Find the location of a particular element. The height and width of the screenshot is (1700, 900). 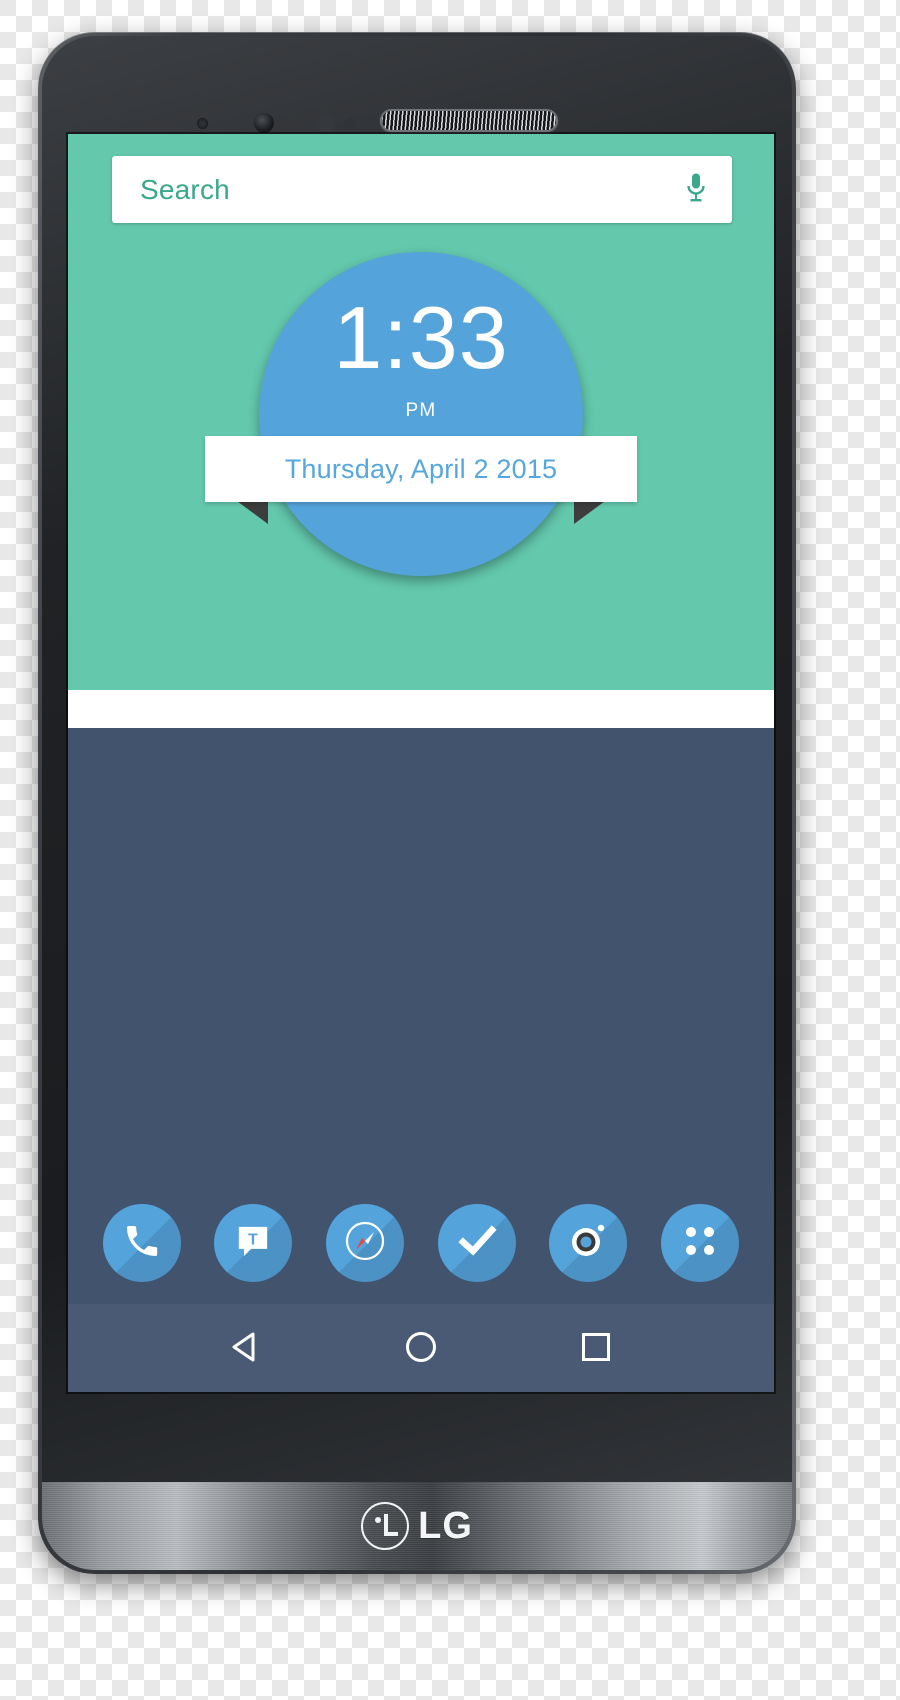

clock-circle: 1:33 PM is located at coordinates (421, 414).